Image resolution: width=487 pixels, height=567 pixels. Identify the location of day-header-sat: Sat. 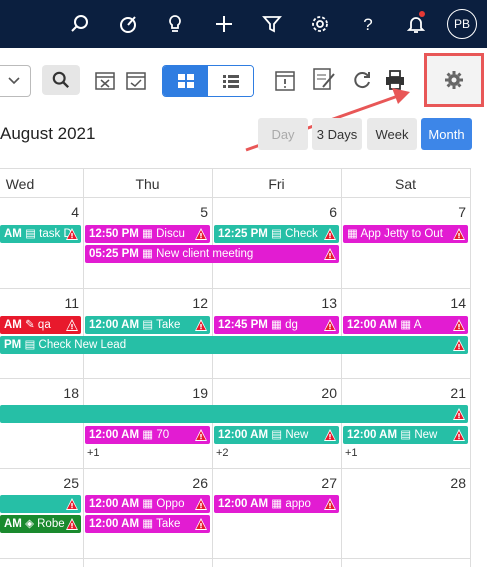
(405, 184).